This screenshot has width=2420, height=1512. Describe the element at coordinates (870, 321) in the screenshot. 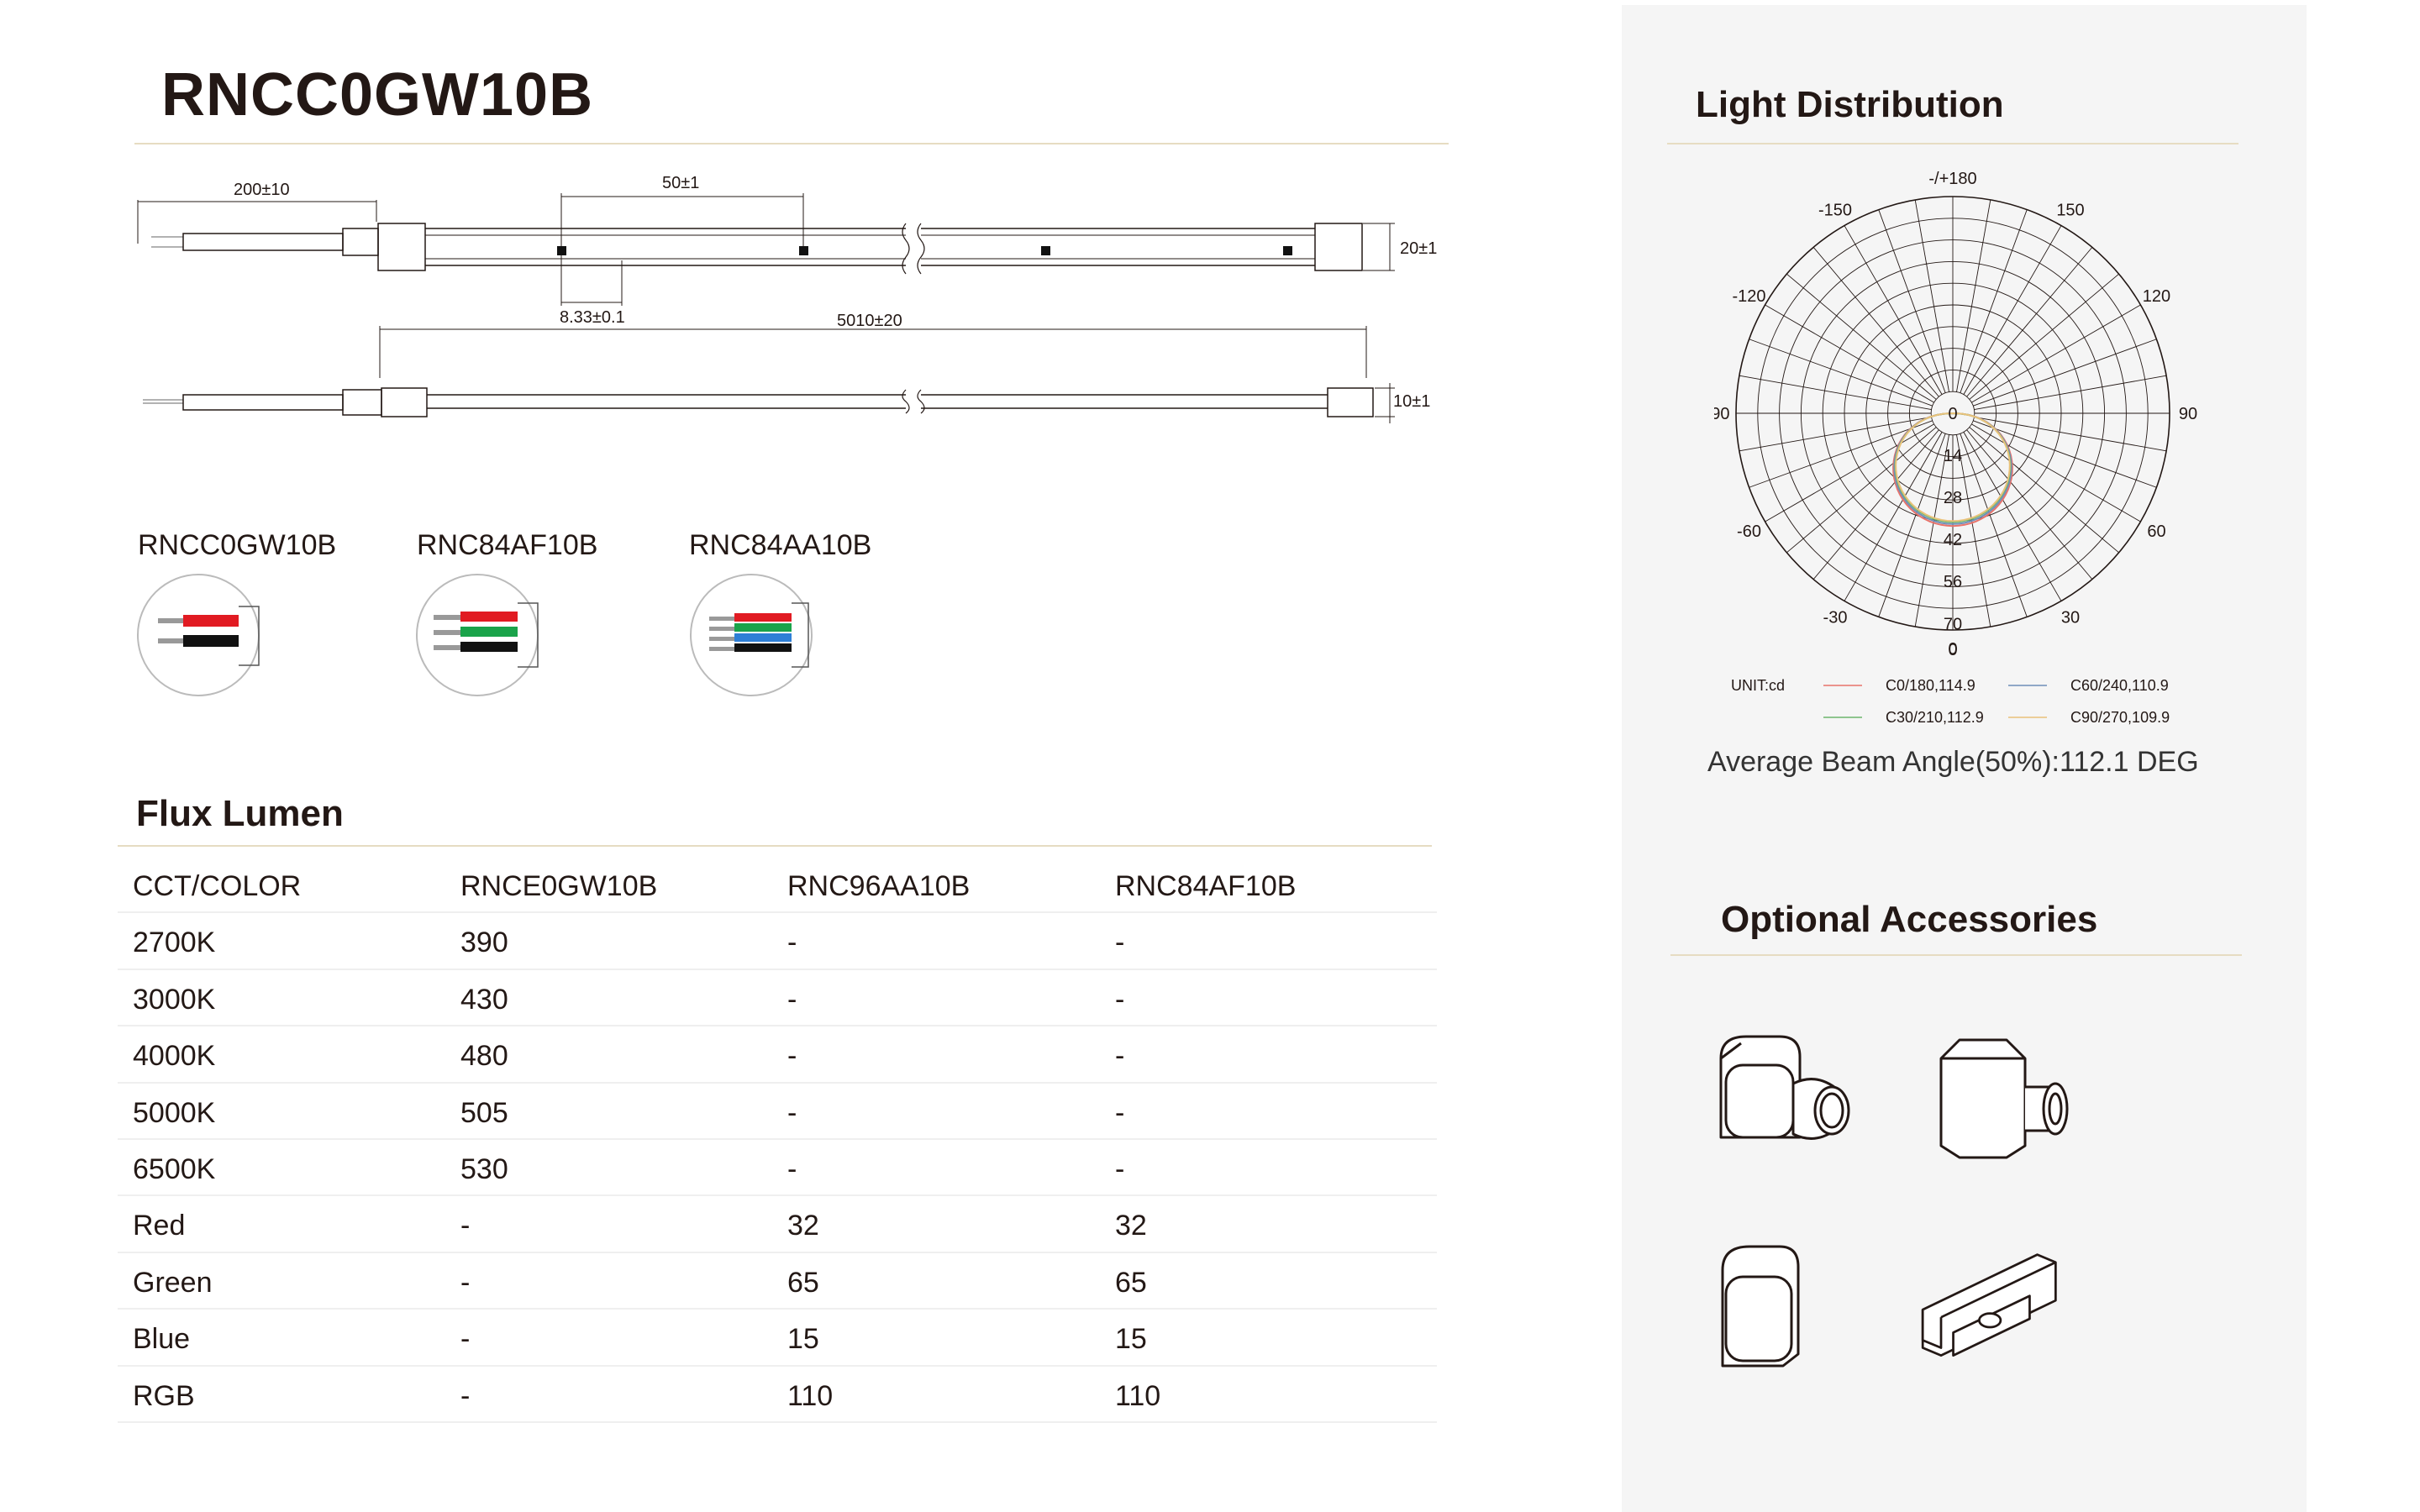

I see `total-length-label: 5010±20` at that location.